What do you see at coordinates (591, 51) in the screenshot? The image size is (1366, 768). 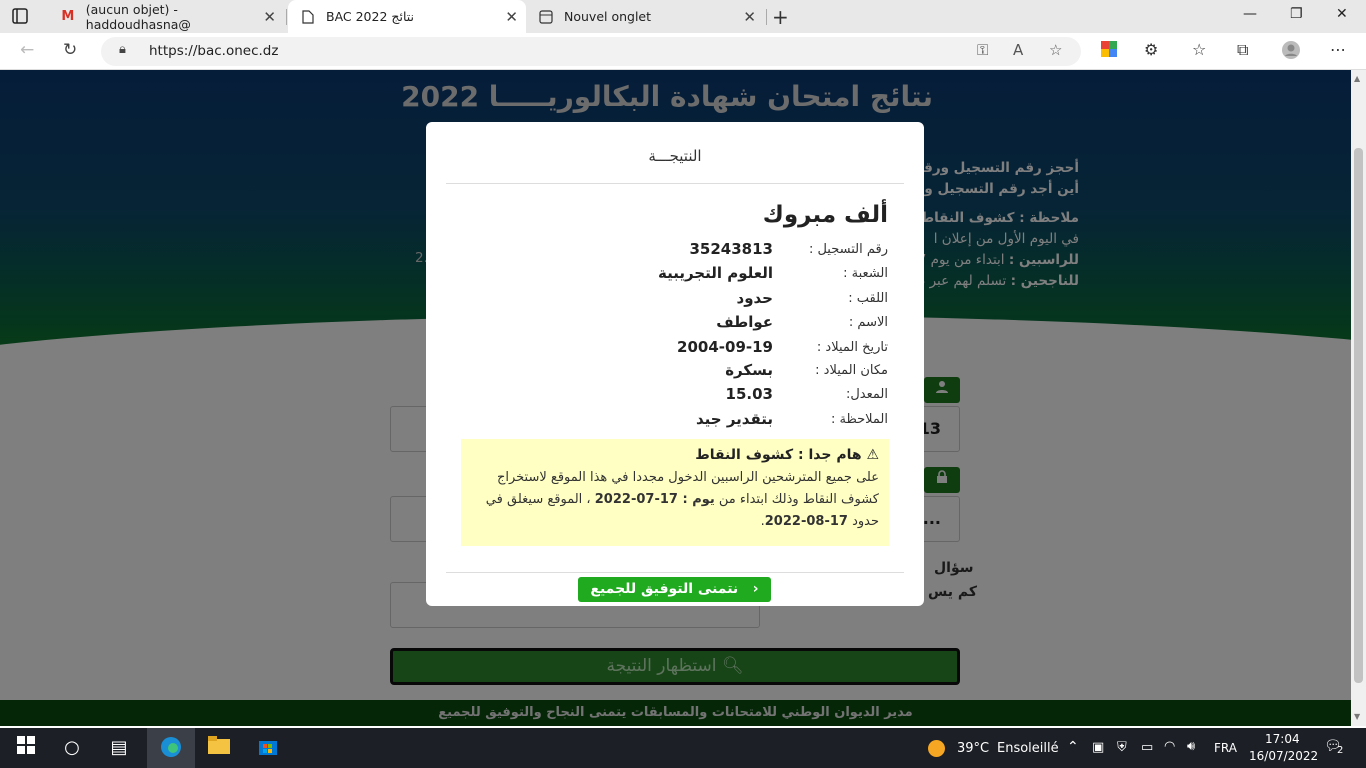 I see `url-field: 🔒︎ https://bac.onec.dz ⚿ A ☆` at bounding box center [591, 51].